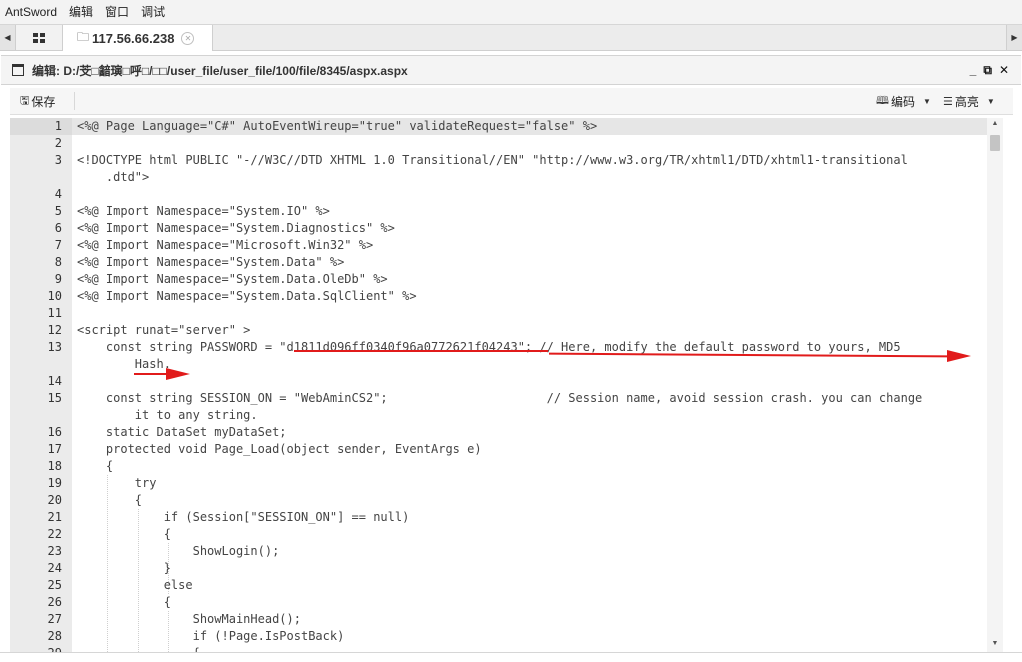 The height and width of the screenshot is (662, 1022). I want to click on highlight-label: 高亮, so click(966, 101).